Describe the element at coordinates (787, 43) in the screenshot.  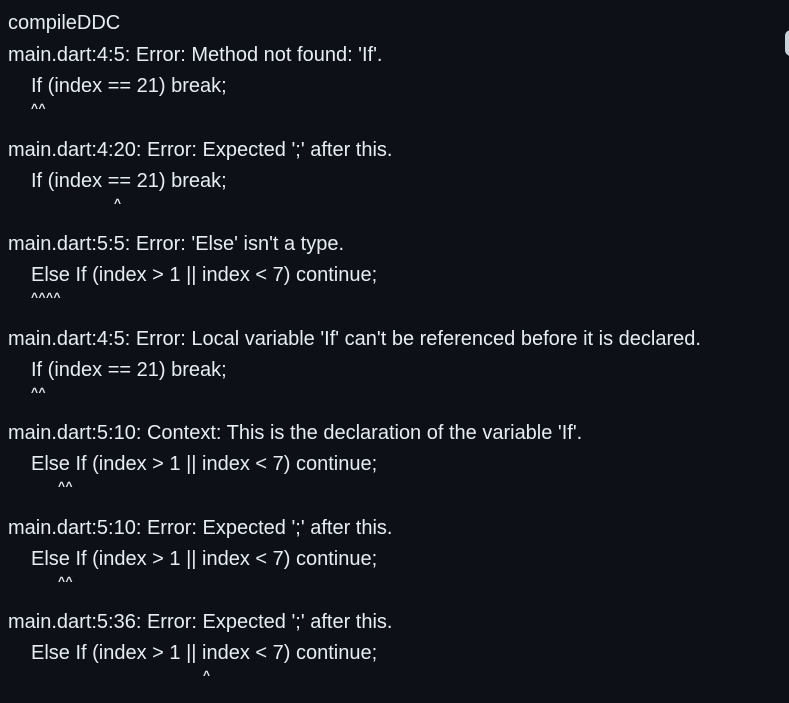
I see `scrollbar-thumb` at that location.